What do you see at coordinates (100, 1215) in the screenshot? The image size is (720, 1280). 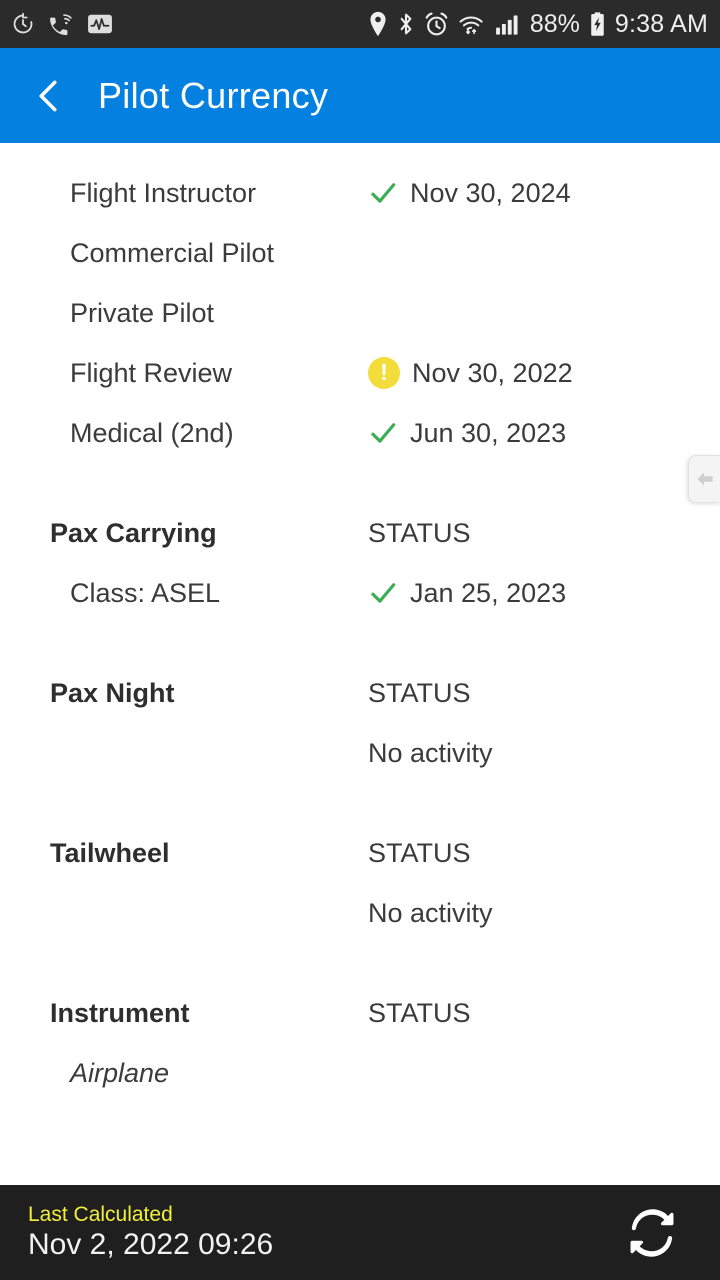 I see `last-calculated-label: Last Calculated` at bounding box center [100, 1215].